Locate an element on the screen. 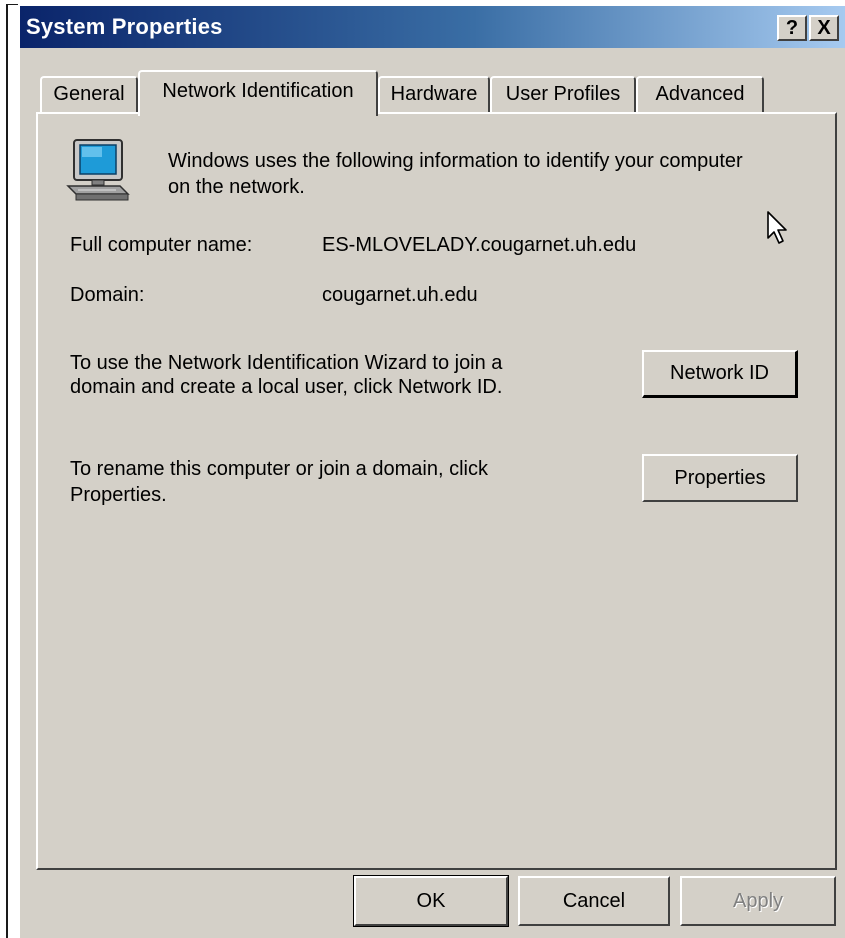 This screenshot has width=845, height=938. network-id-button: Network ID is located at coordinates (720, 374).